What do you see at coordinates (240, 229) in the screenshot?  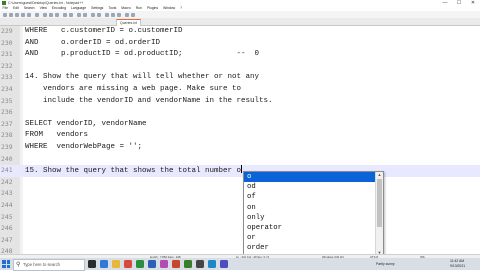 I see `code-line: 246` at bounding box center [240, 229].